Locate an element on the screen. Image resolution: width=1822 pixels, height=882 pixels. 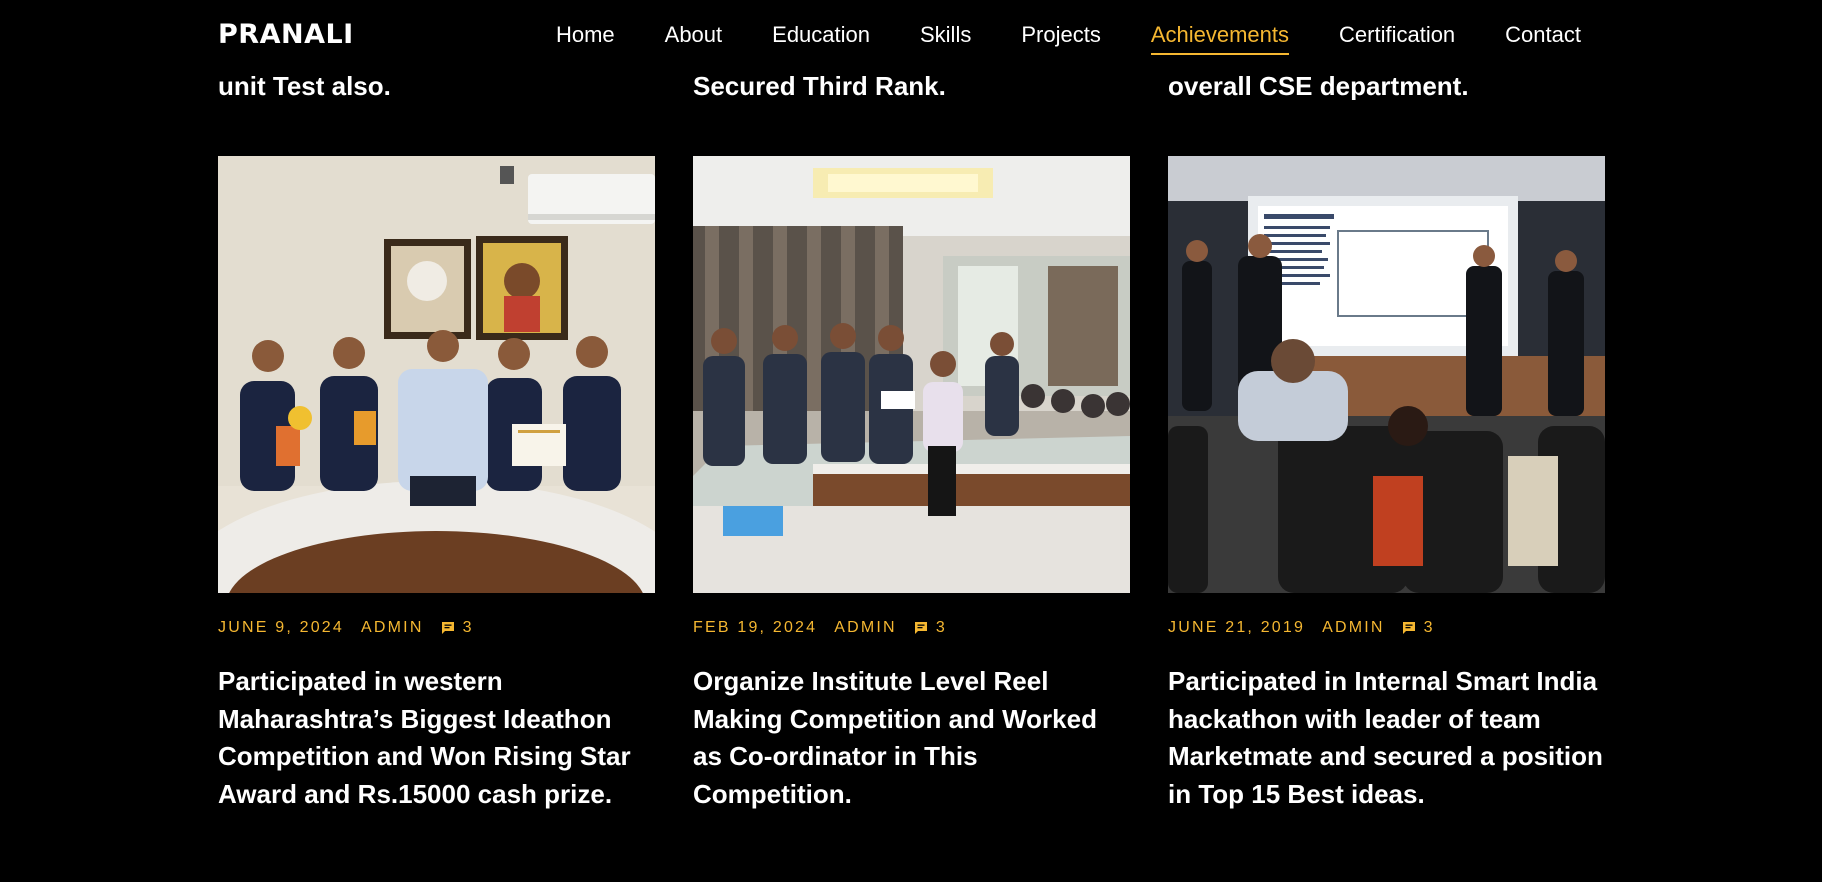
nav-about: About is located at coordinates (694, 35).